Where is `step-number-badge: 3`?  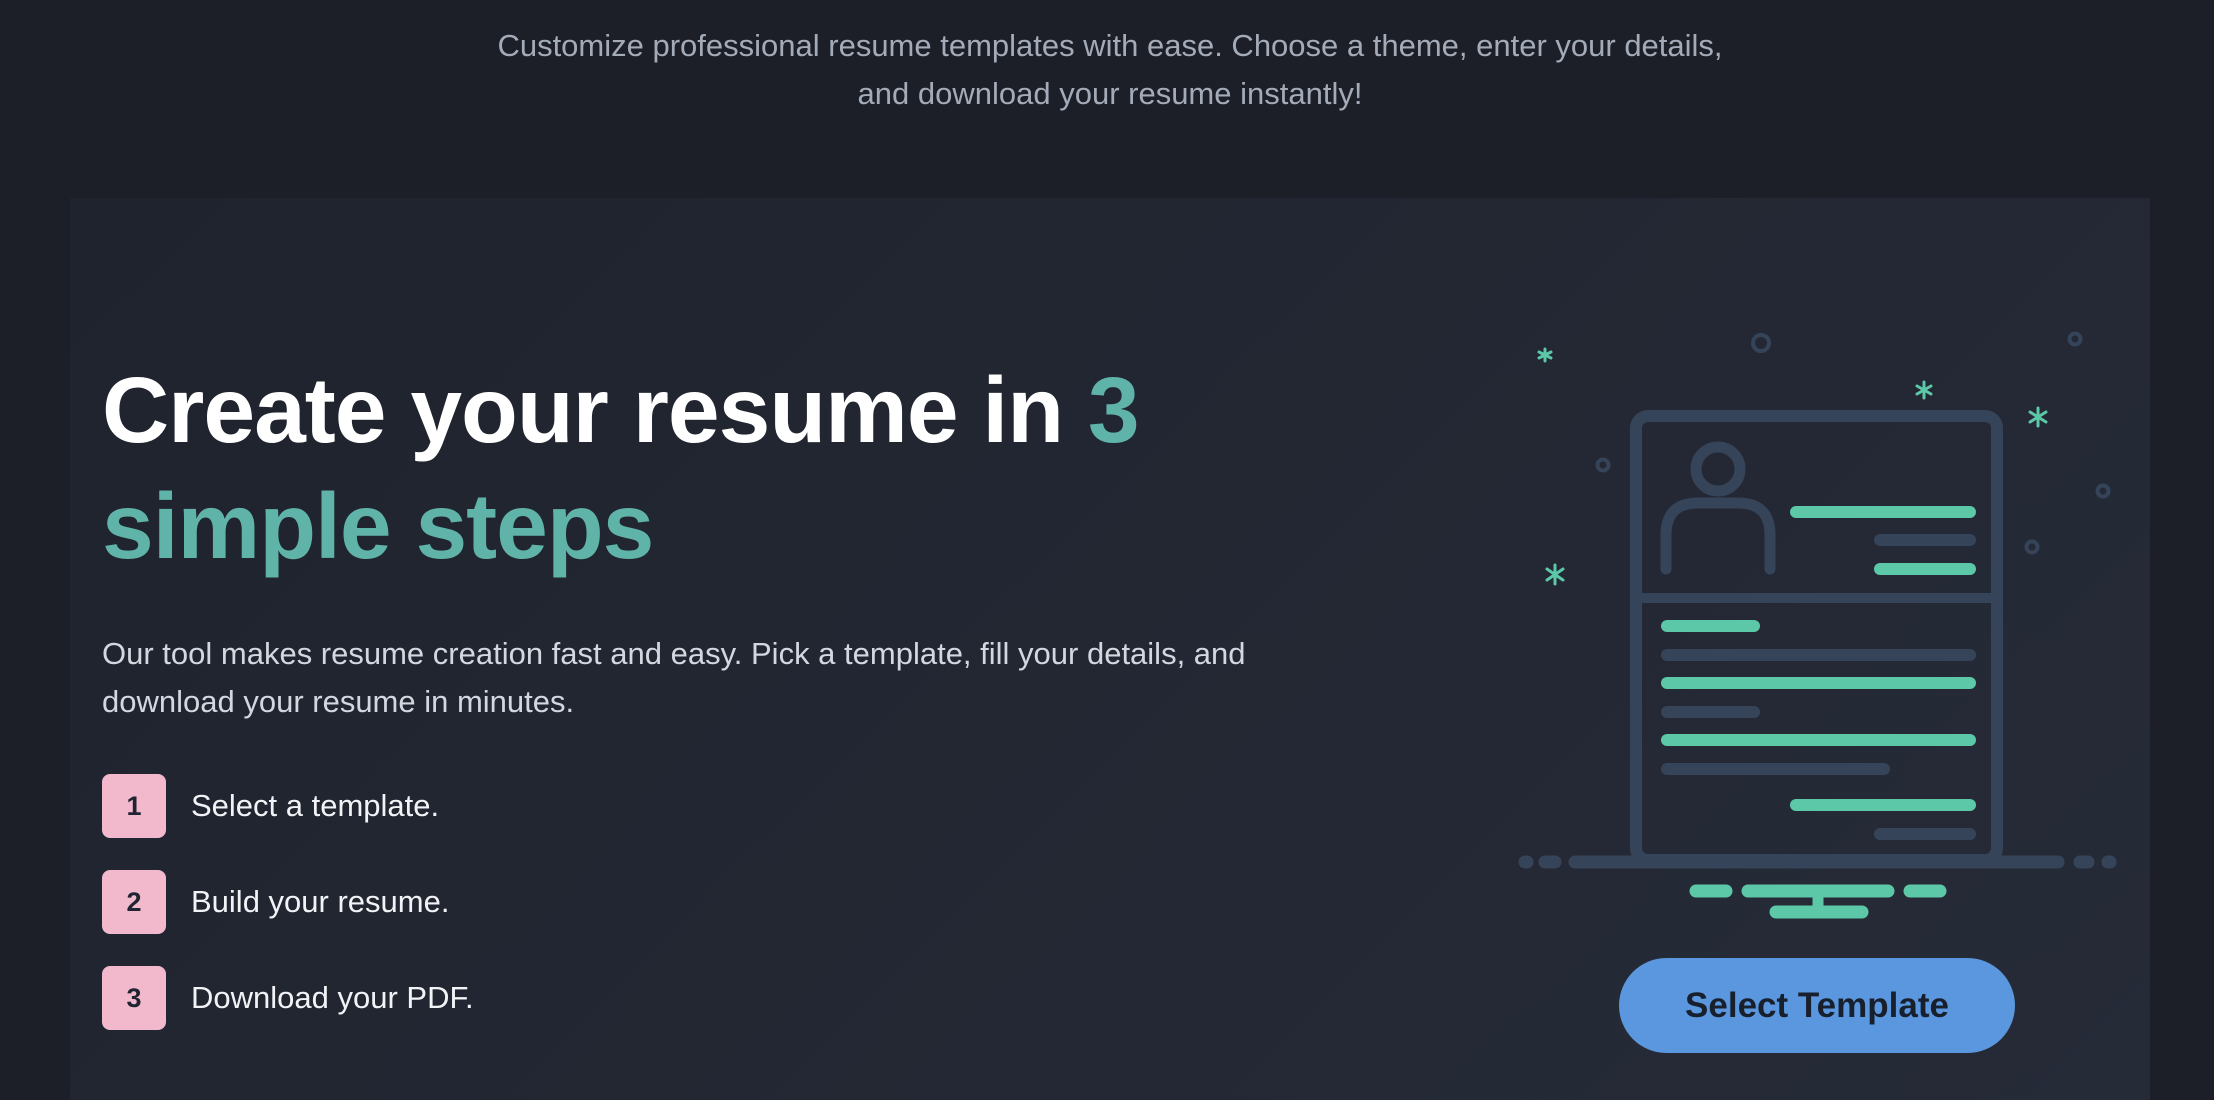 step-number-badge: 3 is located at coordinates (134, 998).